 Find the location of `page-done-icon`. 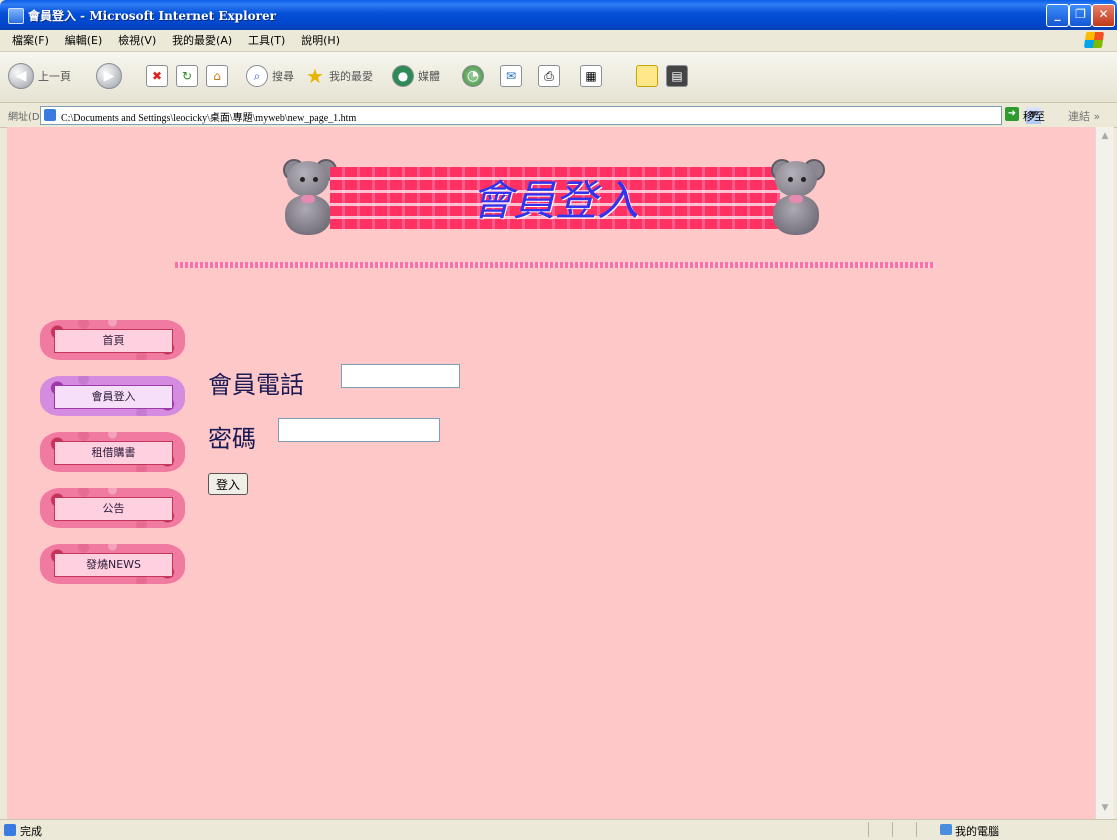

page-done-icon is located at coordinates (10, 830).